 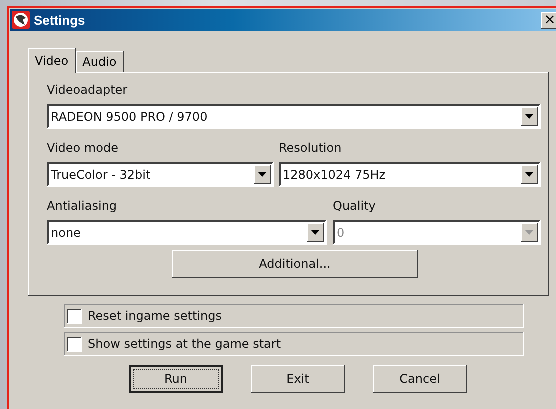 What do you see at coordinates (294, 344) in the screenshot?
I see `checkbox-row: Show settings at the game start` at bounding box center [294, 344].